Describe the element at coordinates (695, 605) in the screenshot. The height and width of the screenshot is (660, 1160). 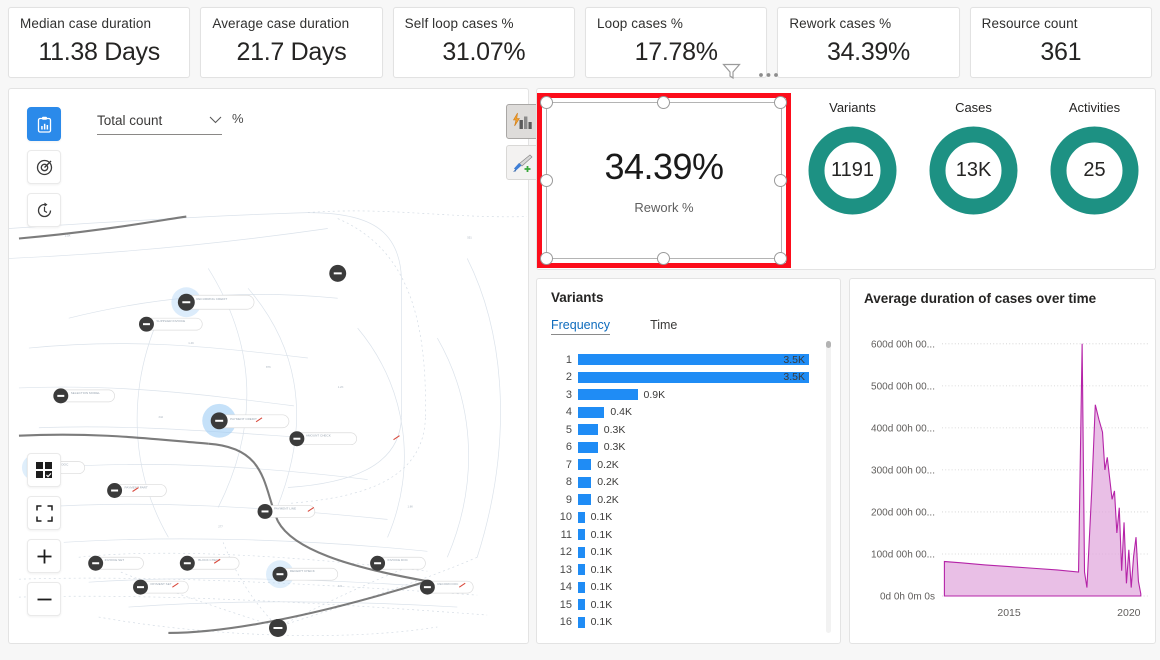
I see `variant-bar-row: 15 0.1K` at that location.